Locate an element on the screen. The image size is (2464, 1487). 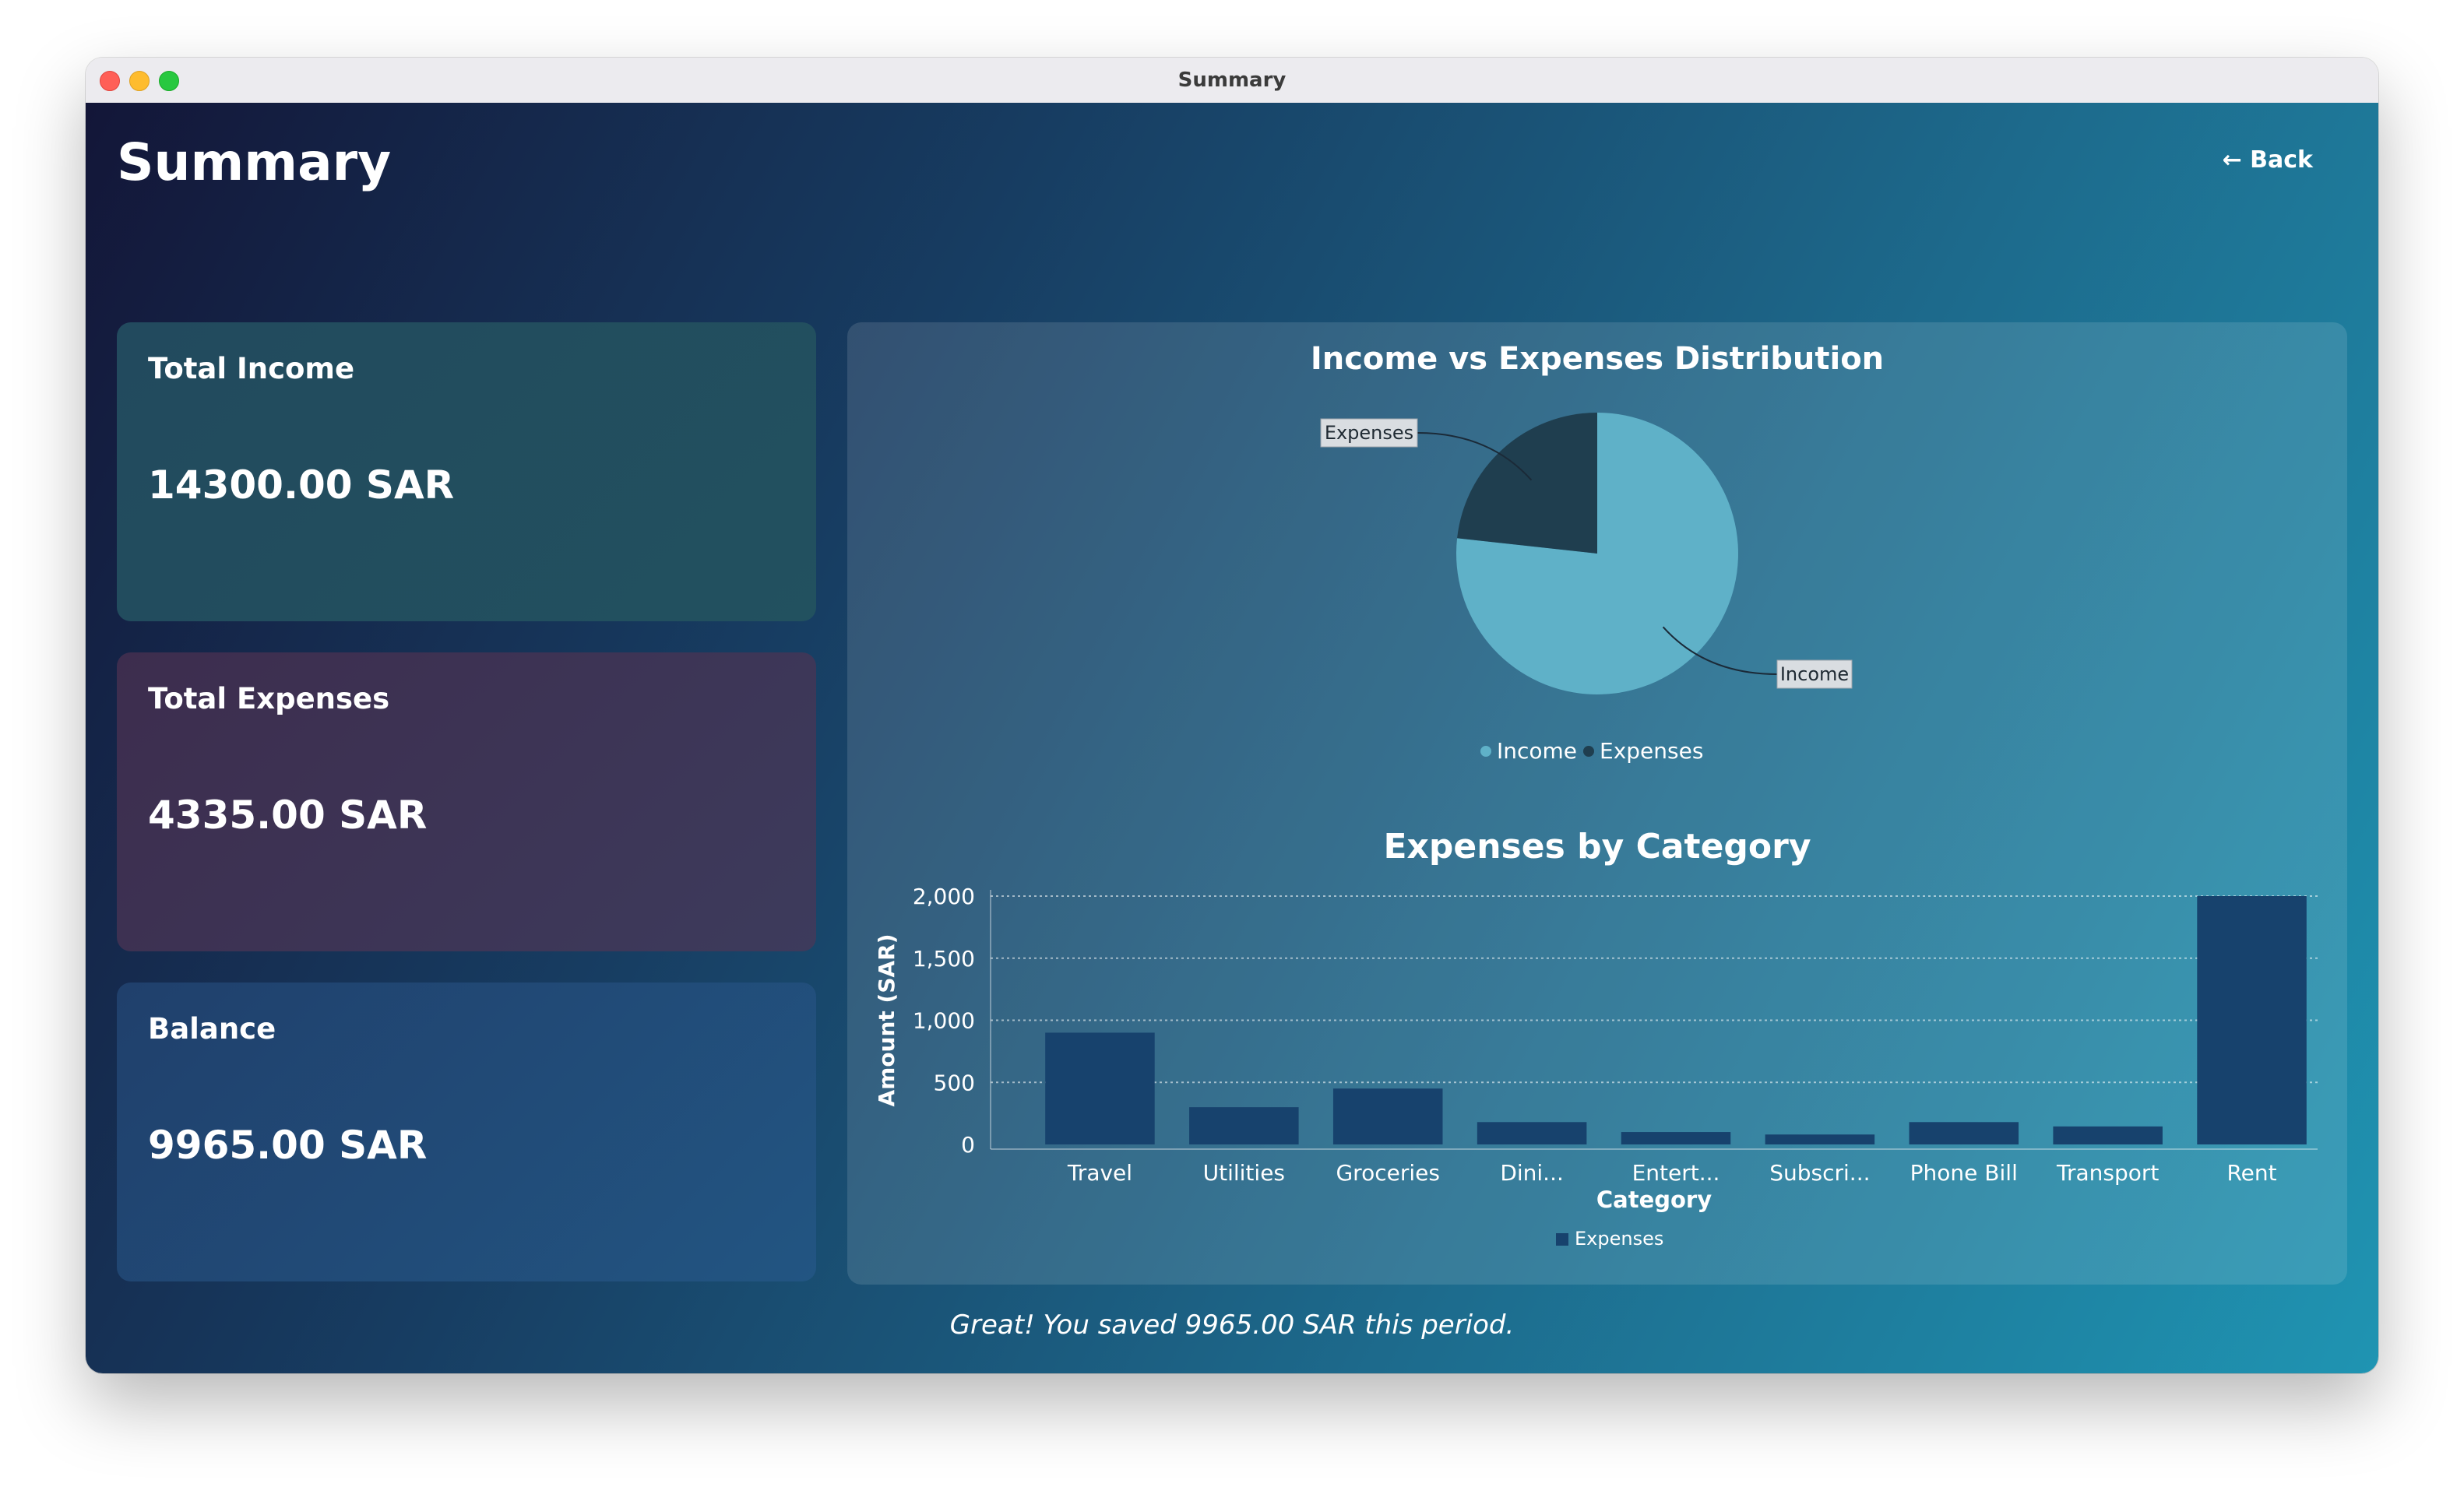
total-expenses-value: 4335.00 SAR is located at coordinates (288, 816).